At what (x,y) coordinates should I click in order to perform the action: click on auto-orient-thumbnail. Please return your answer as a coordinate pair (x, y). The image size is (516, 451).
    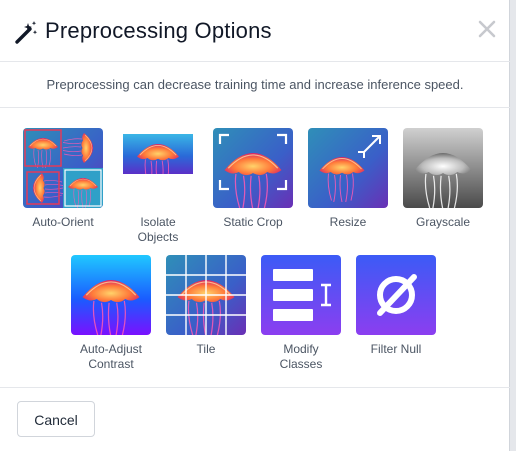
    Looking at the image, I should click on (63, 168).